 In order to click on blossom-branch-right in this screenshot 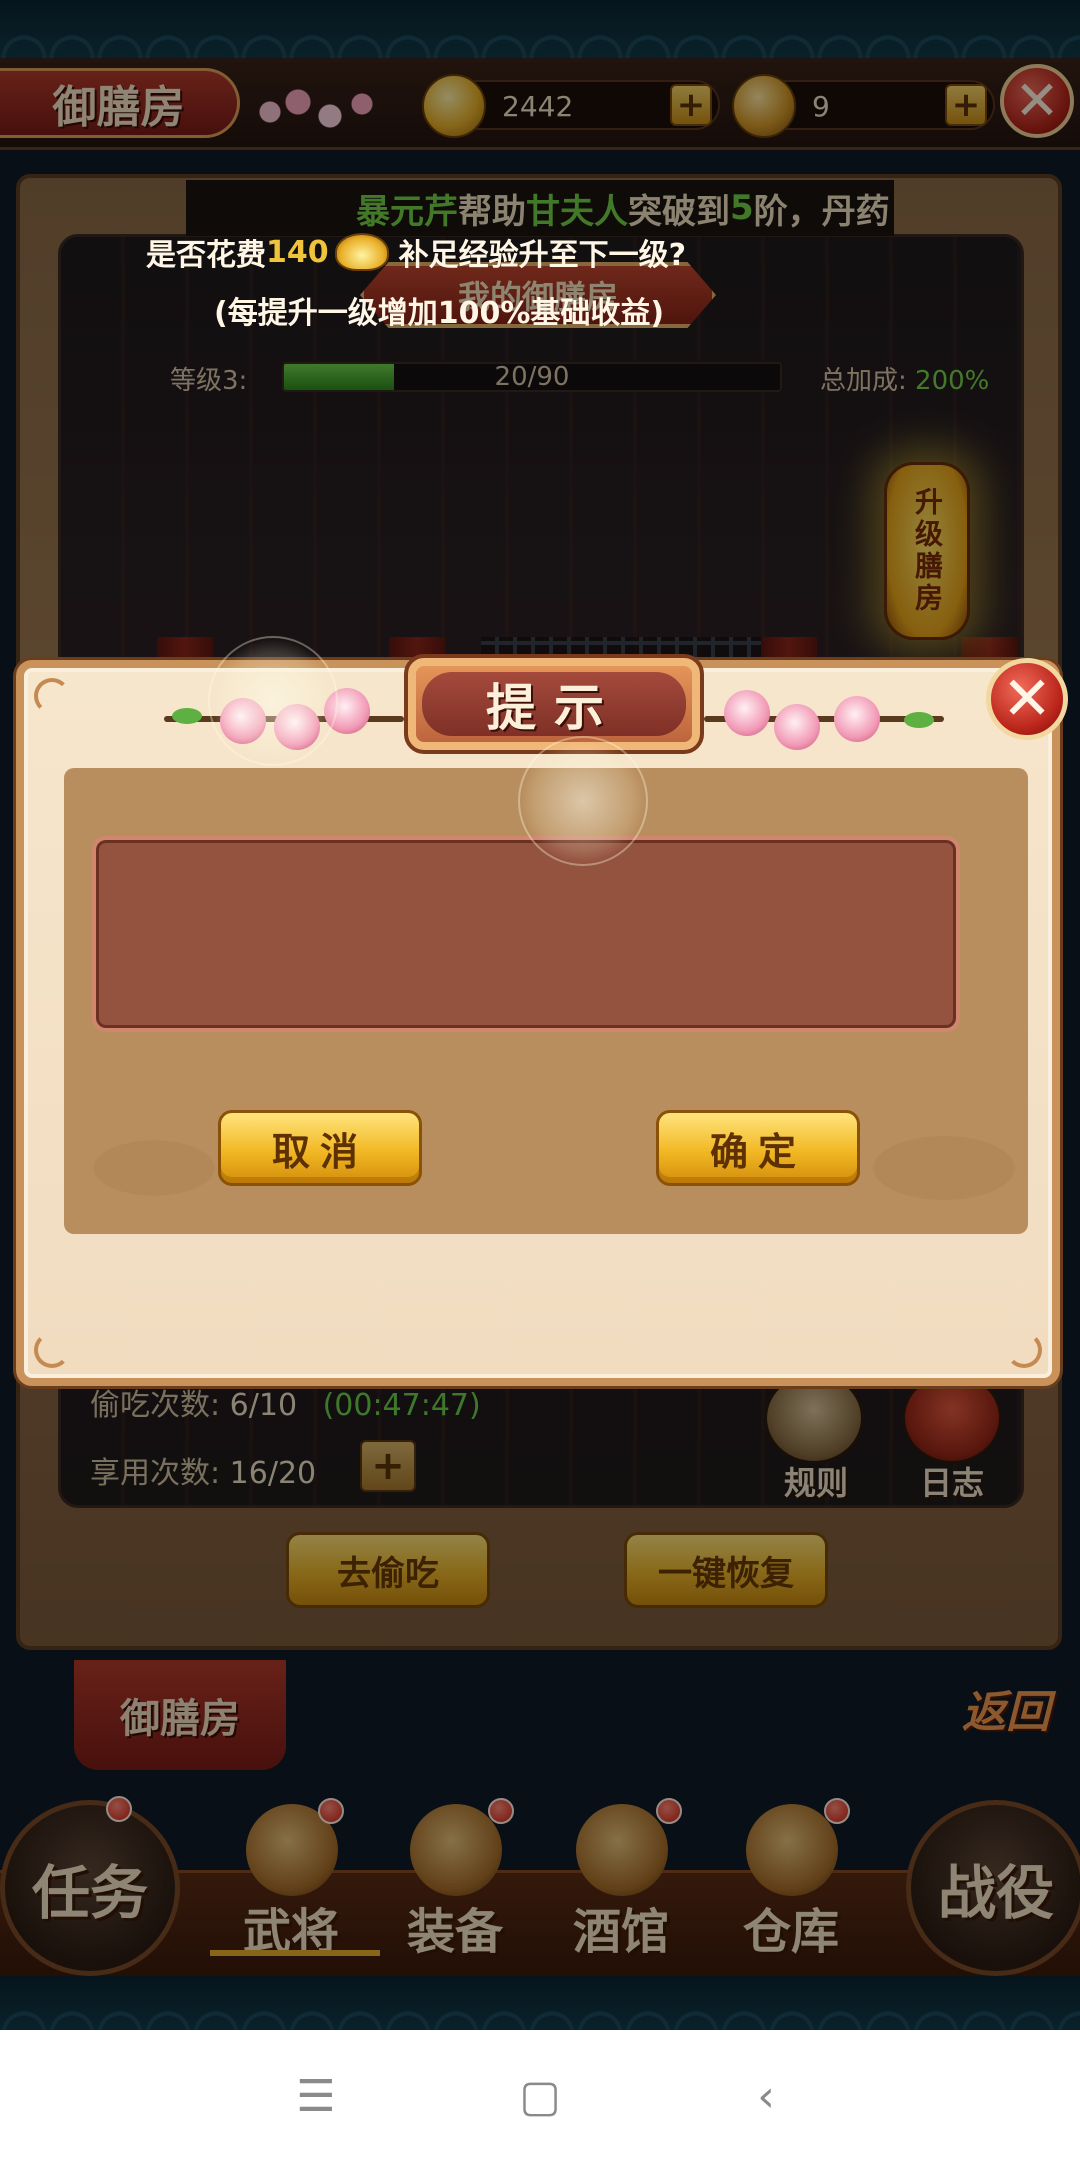, I will do `click(824, 718)`.